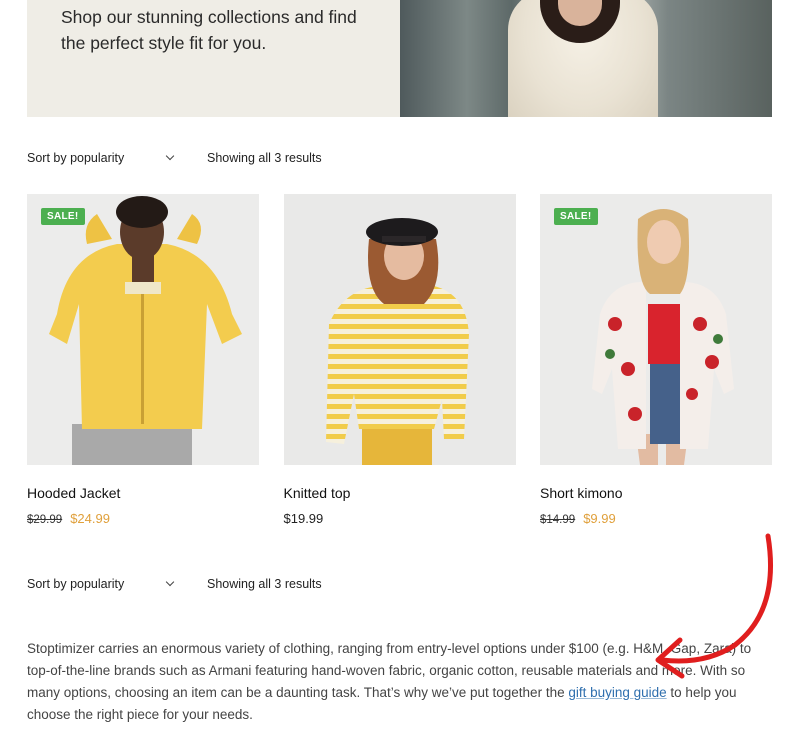  I want to click on product-card: SALE! Short kimono $14.99 $9.99, so click(656, 360).